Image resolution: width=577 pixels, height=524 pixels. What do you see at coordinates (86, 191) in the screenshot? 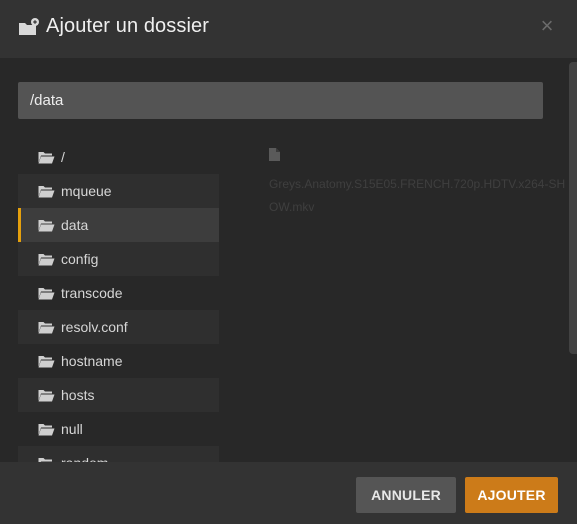
I see `directory-label: mqueue` at bounding box center [86, 191].